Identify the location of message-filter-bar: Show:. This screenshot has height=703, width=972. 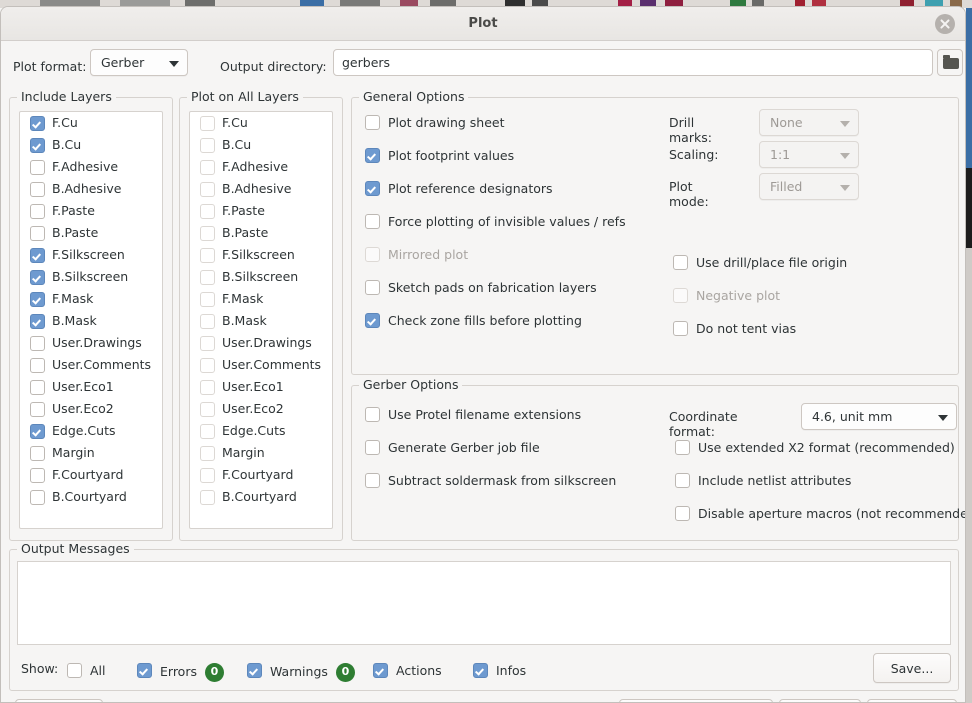
(39, 668).